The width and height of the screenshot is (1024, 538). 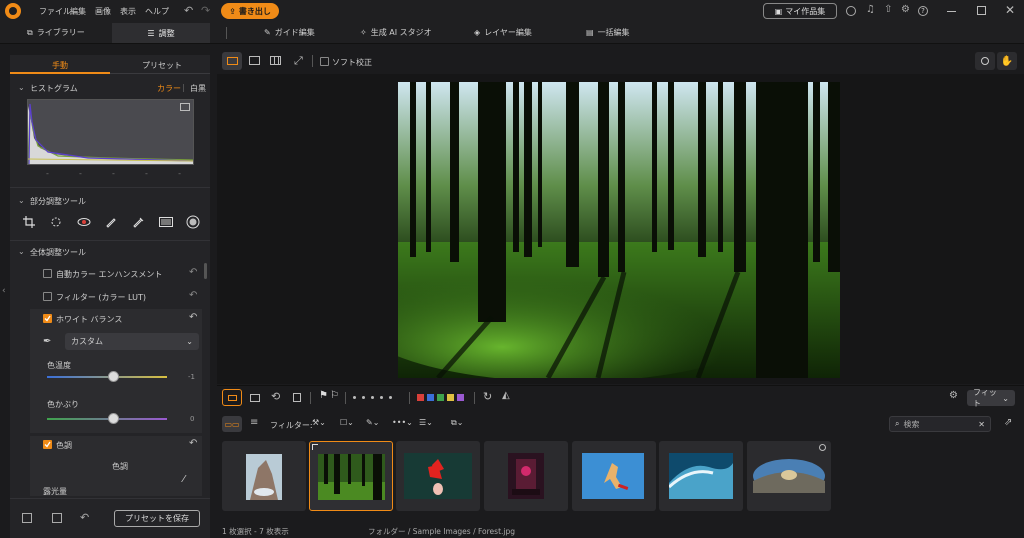 What do you see at coordinates (430, 397) in the screenshot?
I see `blue-label` at bounding box center [430, 397].